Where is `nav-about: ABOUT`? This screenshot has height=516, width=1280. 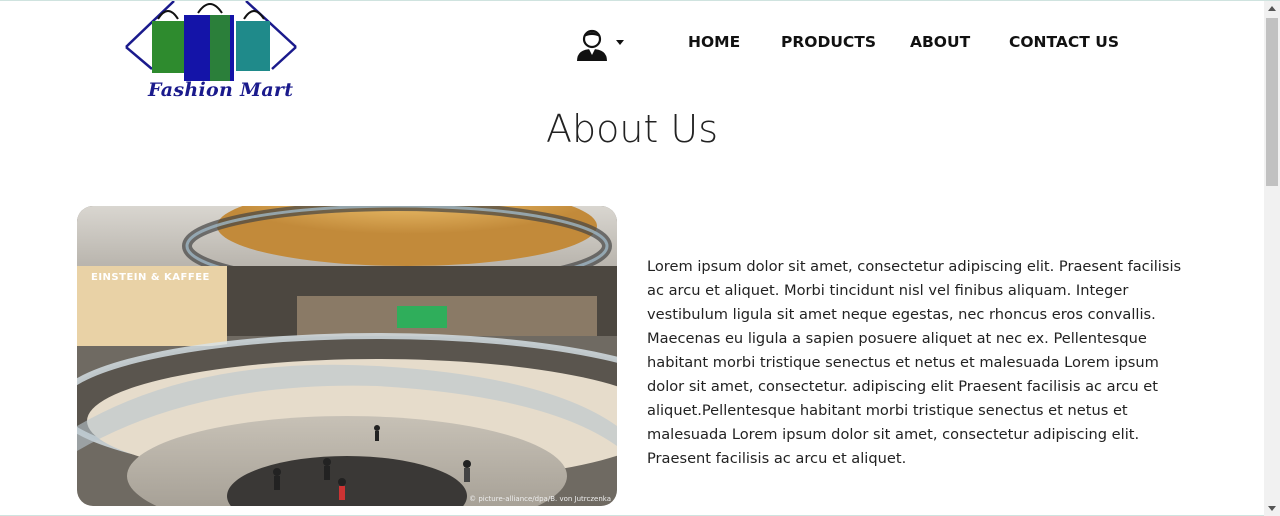
nav-about: ABOUT is located at coordinates (940, 42).